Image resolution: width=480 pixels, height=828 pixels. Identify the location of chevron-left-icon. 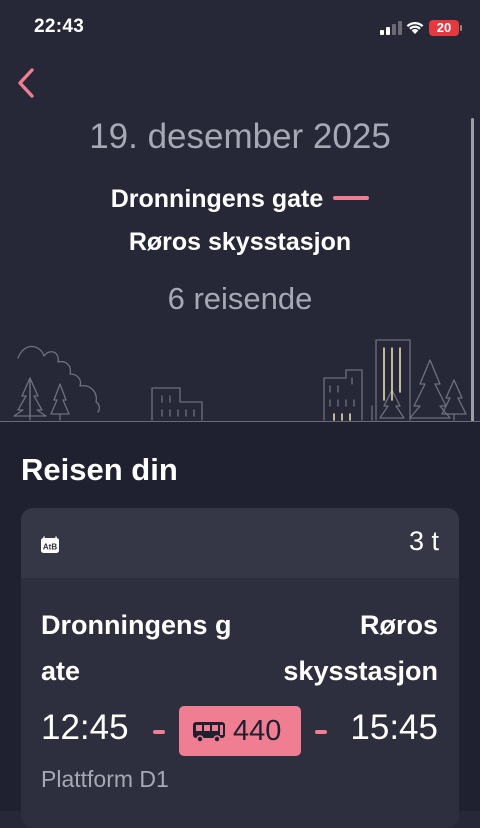
(26, 83).